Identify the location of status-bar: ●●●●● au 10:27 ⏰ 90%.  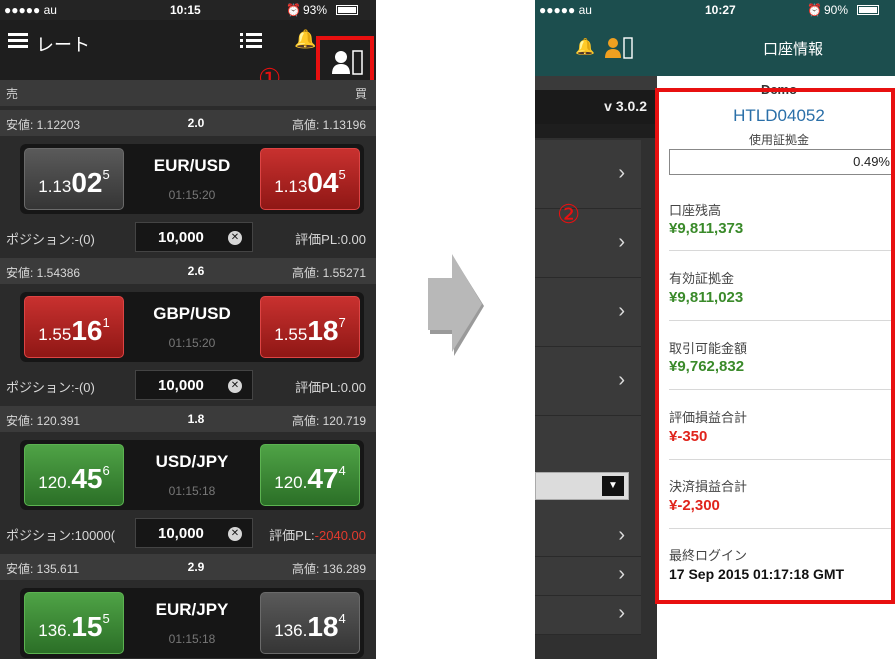
(715, 10).